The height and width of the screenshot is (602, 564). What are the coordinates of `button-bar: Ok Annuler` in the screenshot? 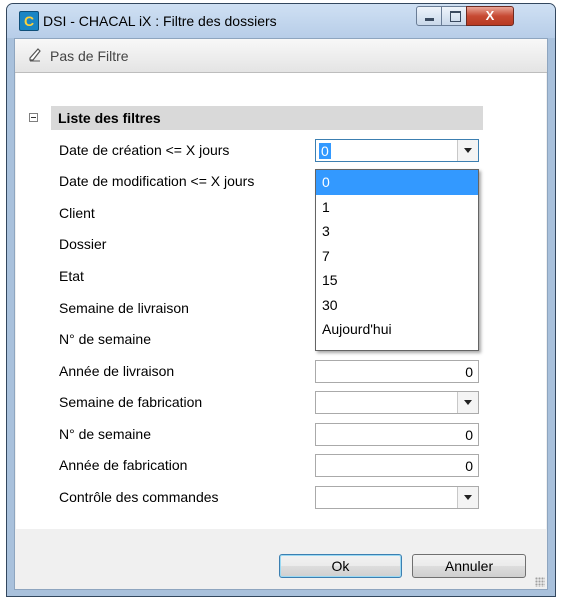 It's located at (281, 559).